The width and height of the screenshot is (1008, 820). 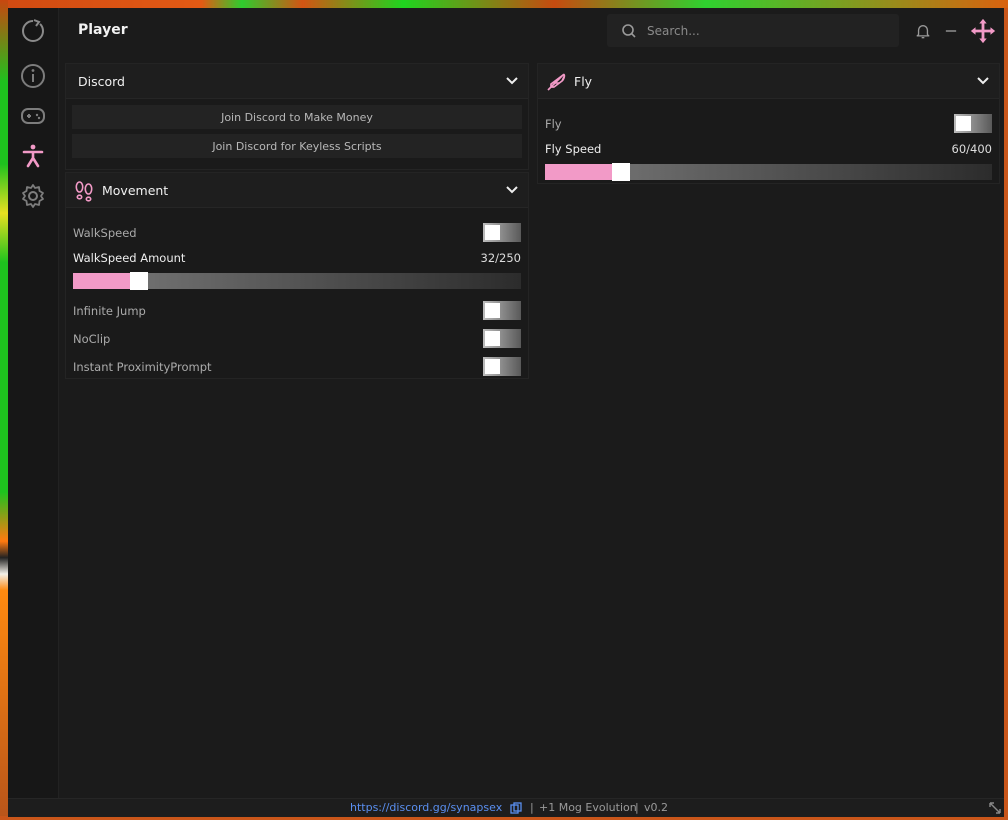 What do you see at coordinates (973, 123) in the screenshot?
I see `fly-toggle` at bounding box center [973, 123].